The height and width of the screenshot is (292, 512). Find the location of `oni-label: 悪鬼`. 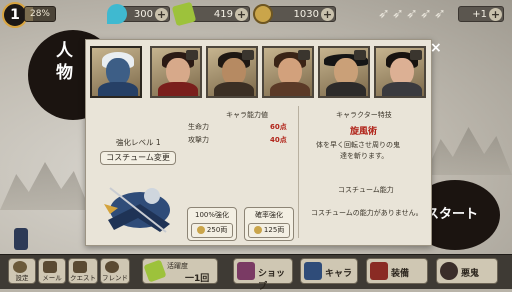

oni-label: 悪鬼 is located at coordinates (470, 274).